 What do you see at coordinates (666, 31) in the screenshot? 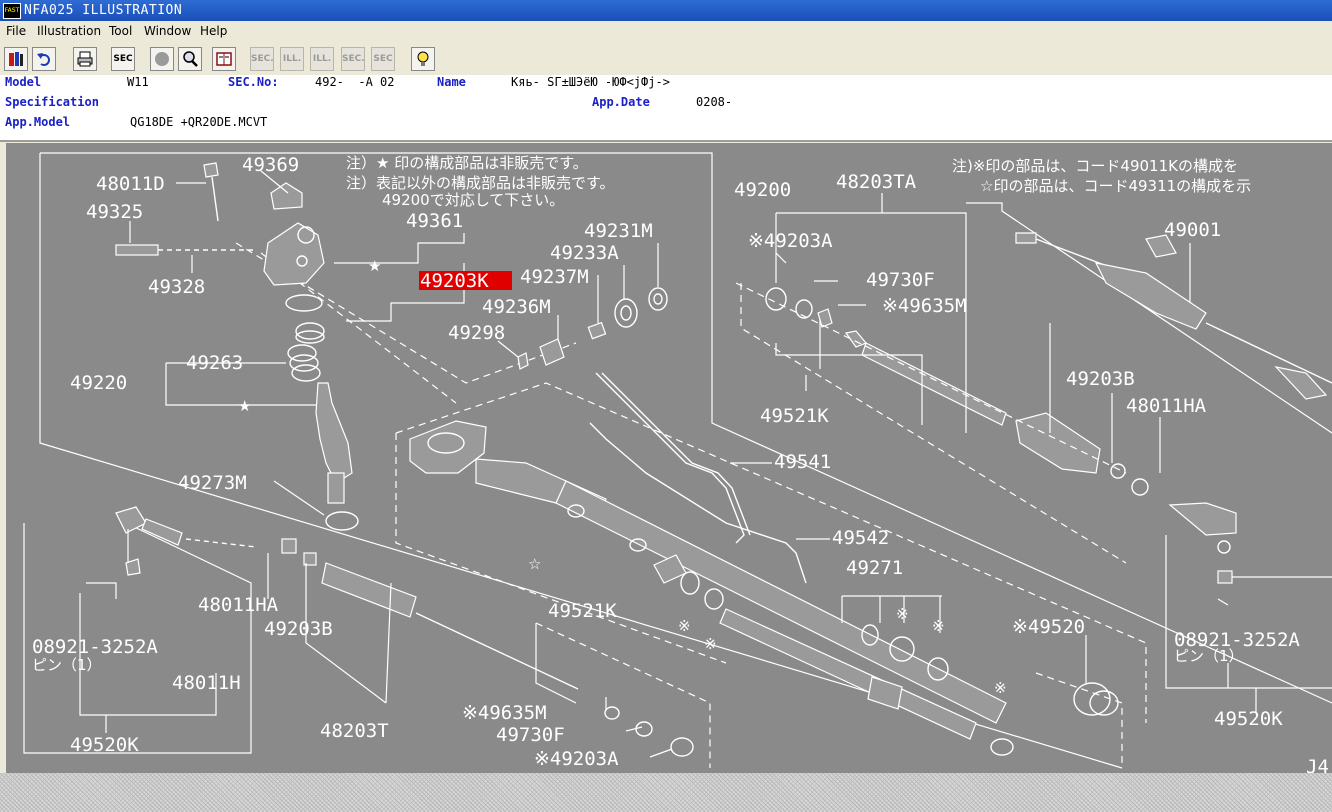
I see `menu-bar: File Illustration Tool Window Help` at bounding box center [666, 31].